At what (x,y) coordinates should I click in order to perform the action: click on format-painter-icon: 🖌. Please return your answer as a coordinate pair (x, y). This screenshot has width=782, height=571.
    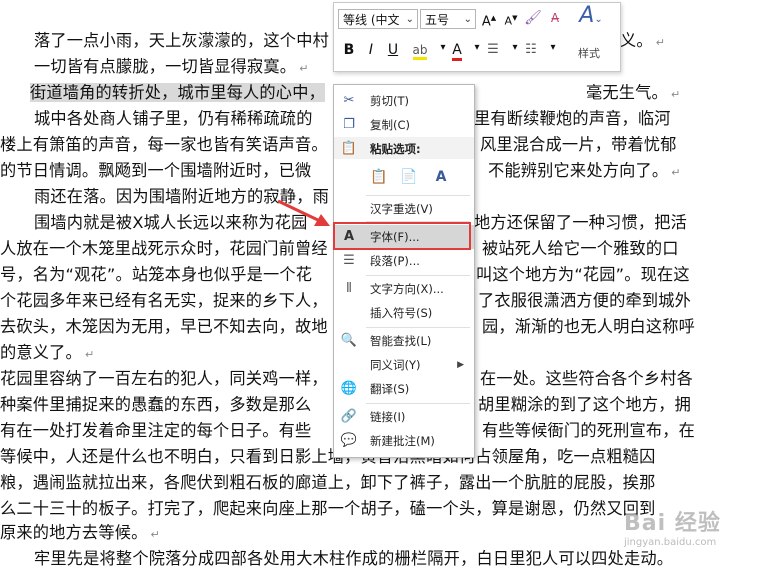
    Looking at the image, I should click on (533, 19).